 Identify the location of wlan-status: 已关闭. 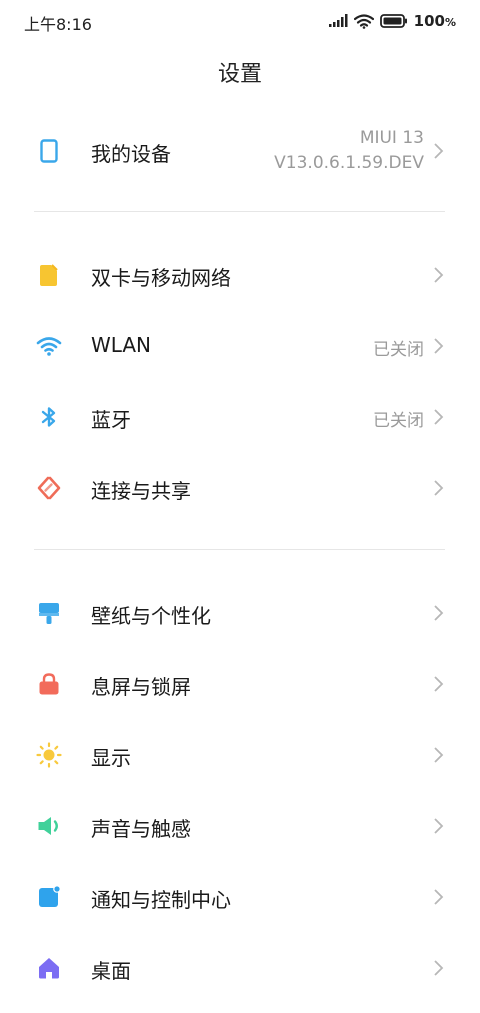
(398, 350).